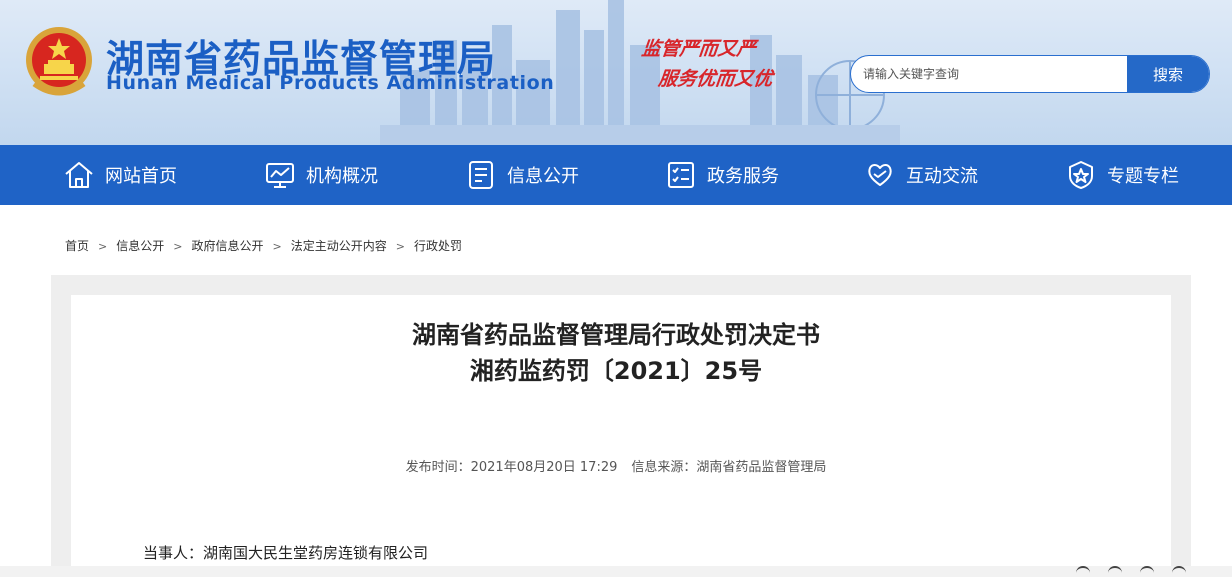 The image size is (1232, 577). What do you see at coordinates (1168, 74) in the screenshot?
I see `search-button: 搜索` at bounding box center [1168, 74].